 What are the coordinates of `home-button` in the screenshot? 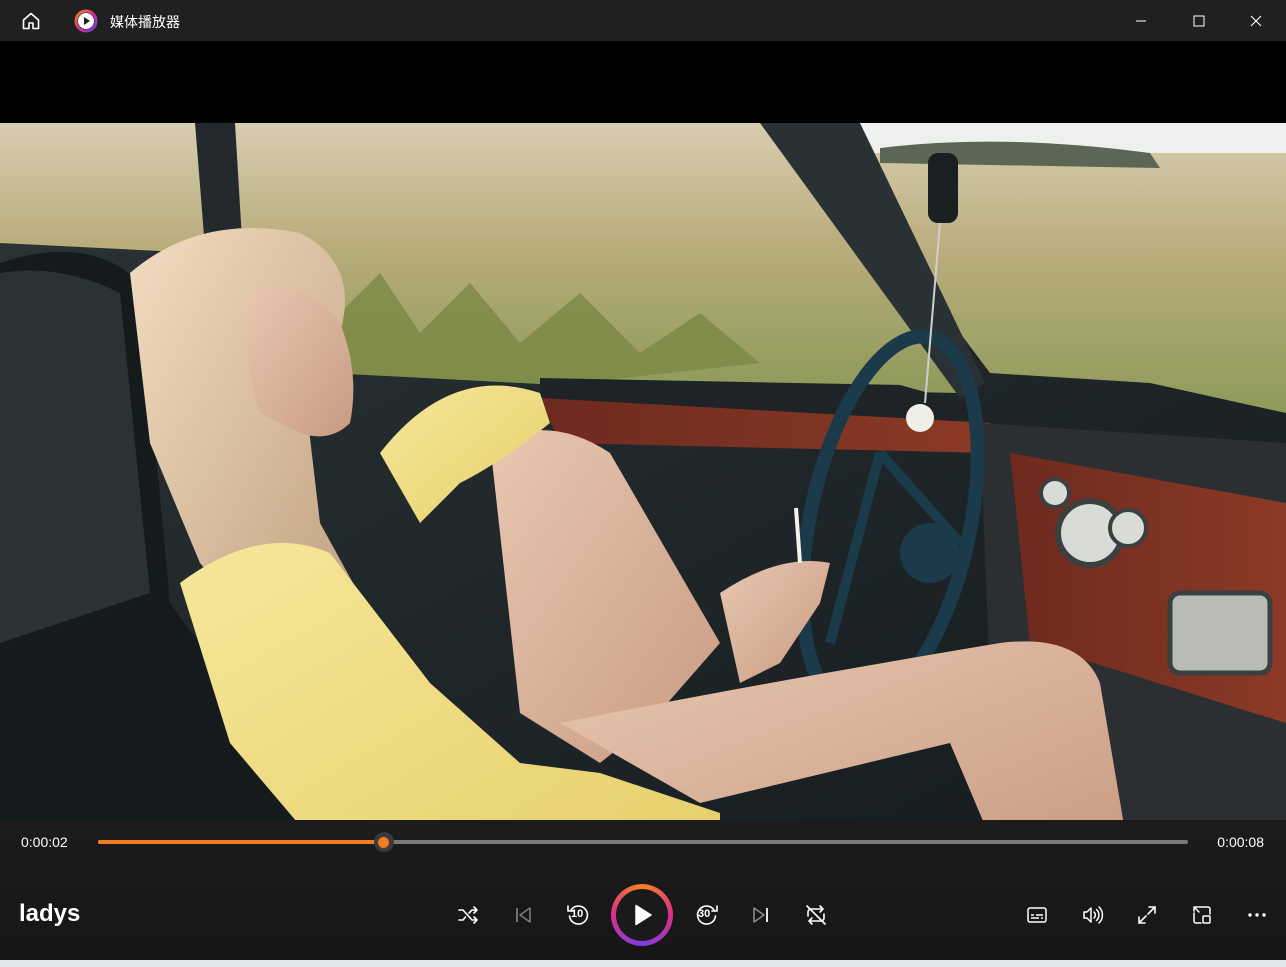 It's located at (31, 21).